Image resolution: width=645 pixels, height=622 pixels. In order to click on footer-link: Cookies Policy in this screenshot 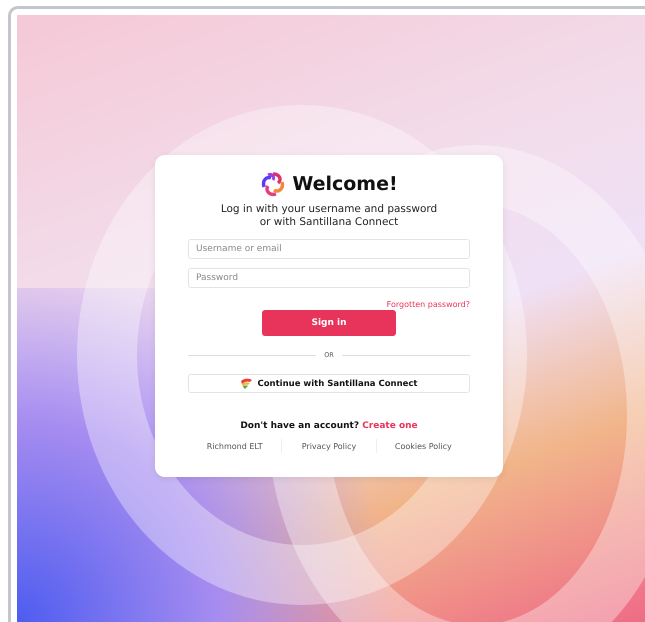, I will do `click(423, 446)`.